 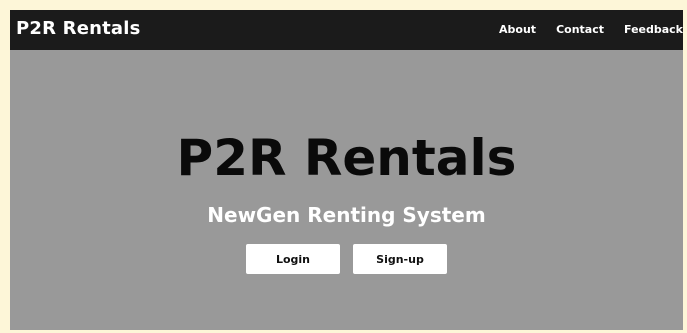 I want to click on nav-links: About Contact Feedback, so click(x=591, y=30).